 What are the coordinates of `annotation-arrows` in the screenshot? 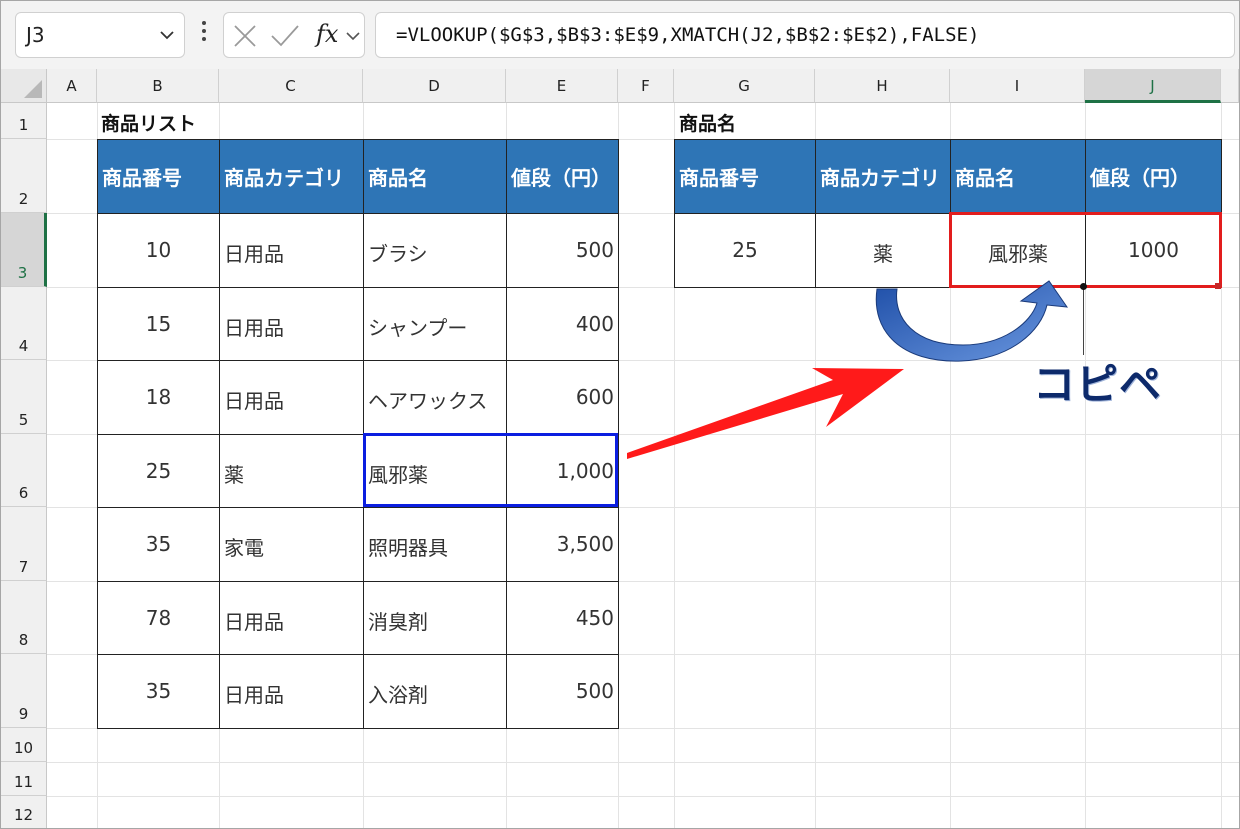 It's located at (848, 369).